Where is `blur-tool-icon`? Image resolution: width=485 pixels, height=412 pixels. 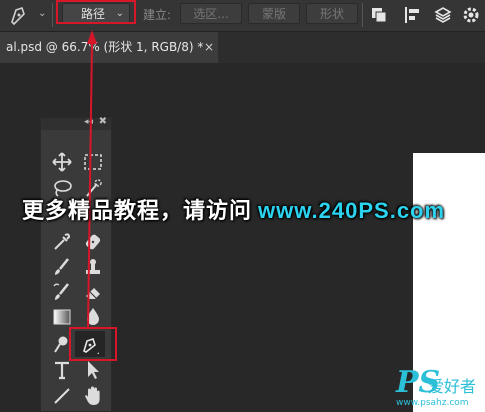
blur-tool-icon is located at coordinates (93, 317).